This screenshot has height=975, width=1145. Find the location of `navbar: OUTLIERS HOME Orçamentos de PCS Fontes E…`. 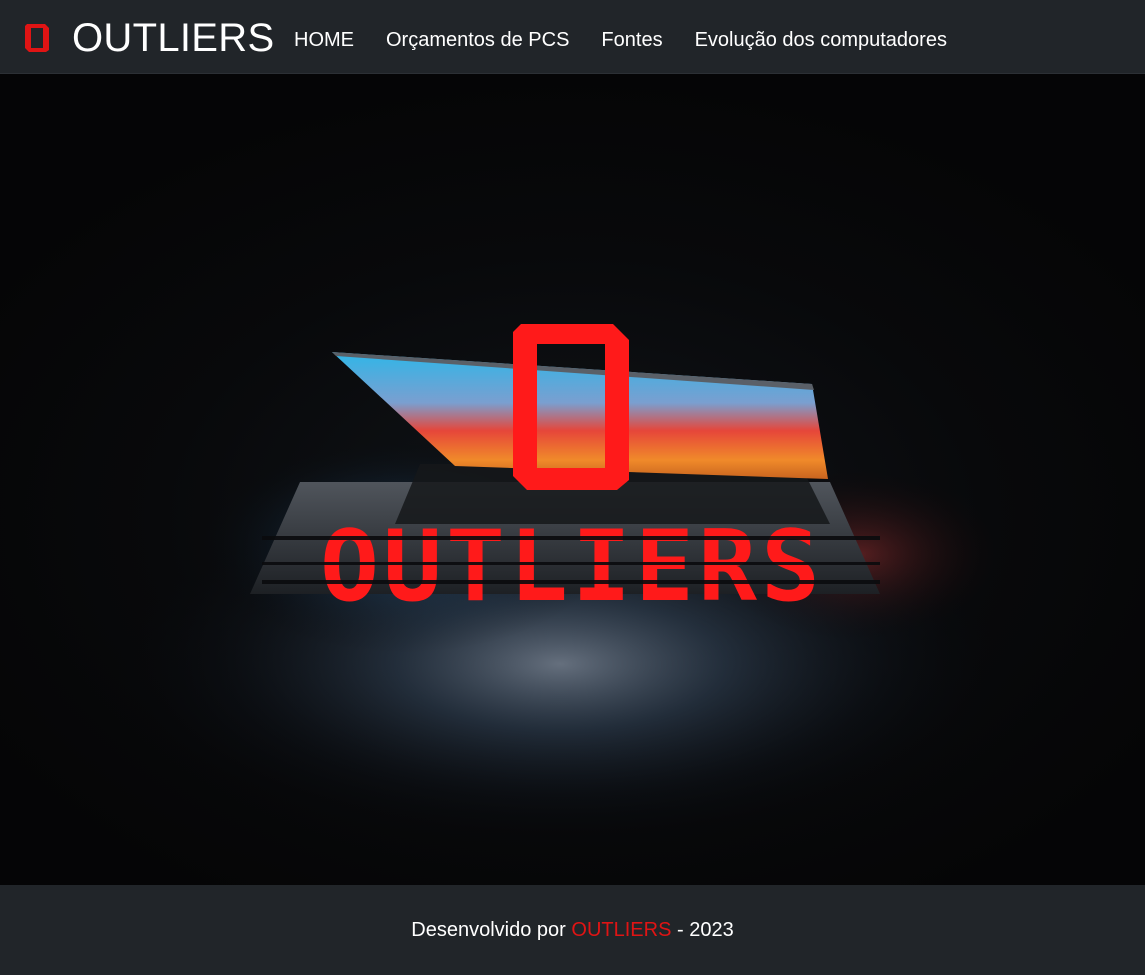

navbar: OUTLIERS HOME Orçamentos de PCS Fontes E… is located at coordinates (572, 37).